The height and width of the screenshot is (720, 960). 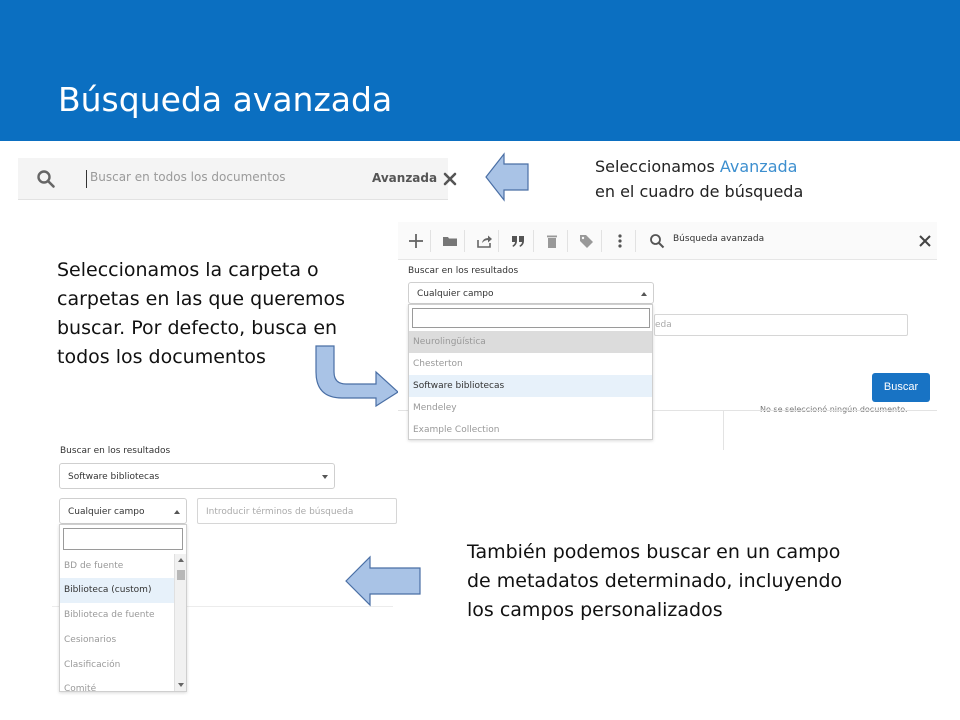 What do you see at coordinates (404, 178) in the screenshot?
I see `advanced-search-button: Avanzada` at bounding box center [404, 178].